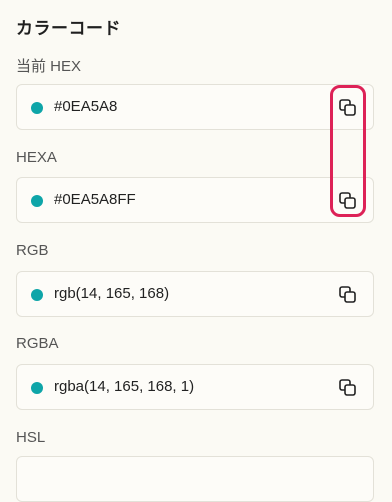  Describe the element at coordinates (31, 437) in the screenshot. I see `hsl-label: HSL` at that location.